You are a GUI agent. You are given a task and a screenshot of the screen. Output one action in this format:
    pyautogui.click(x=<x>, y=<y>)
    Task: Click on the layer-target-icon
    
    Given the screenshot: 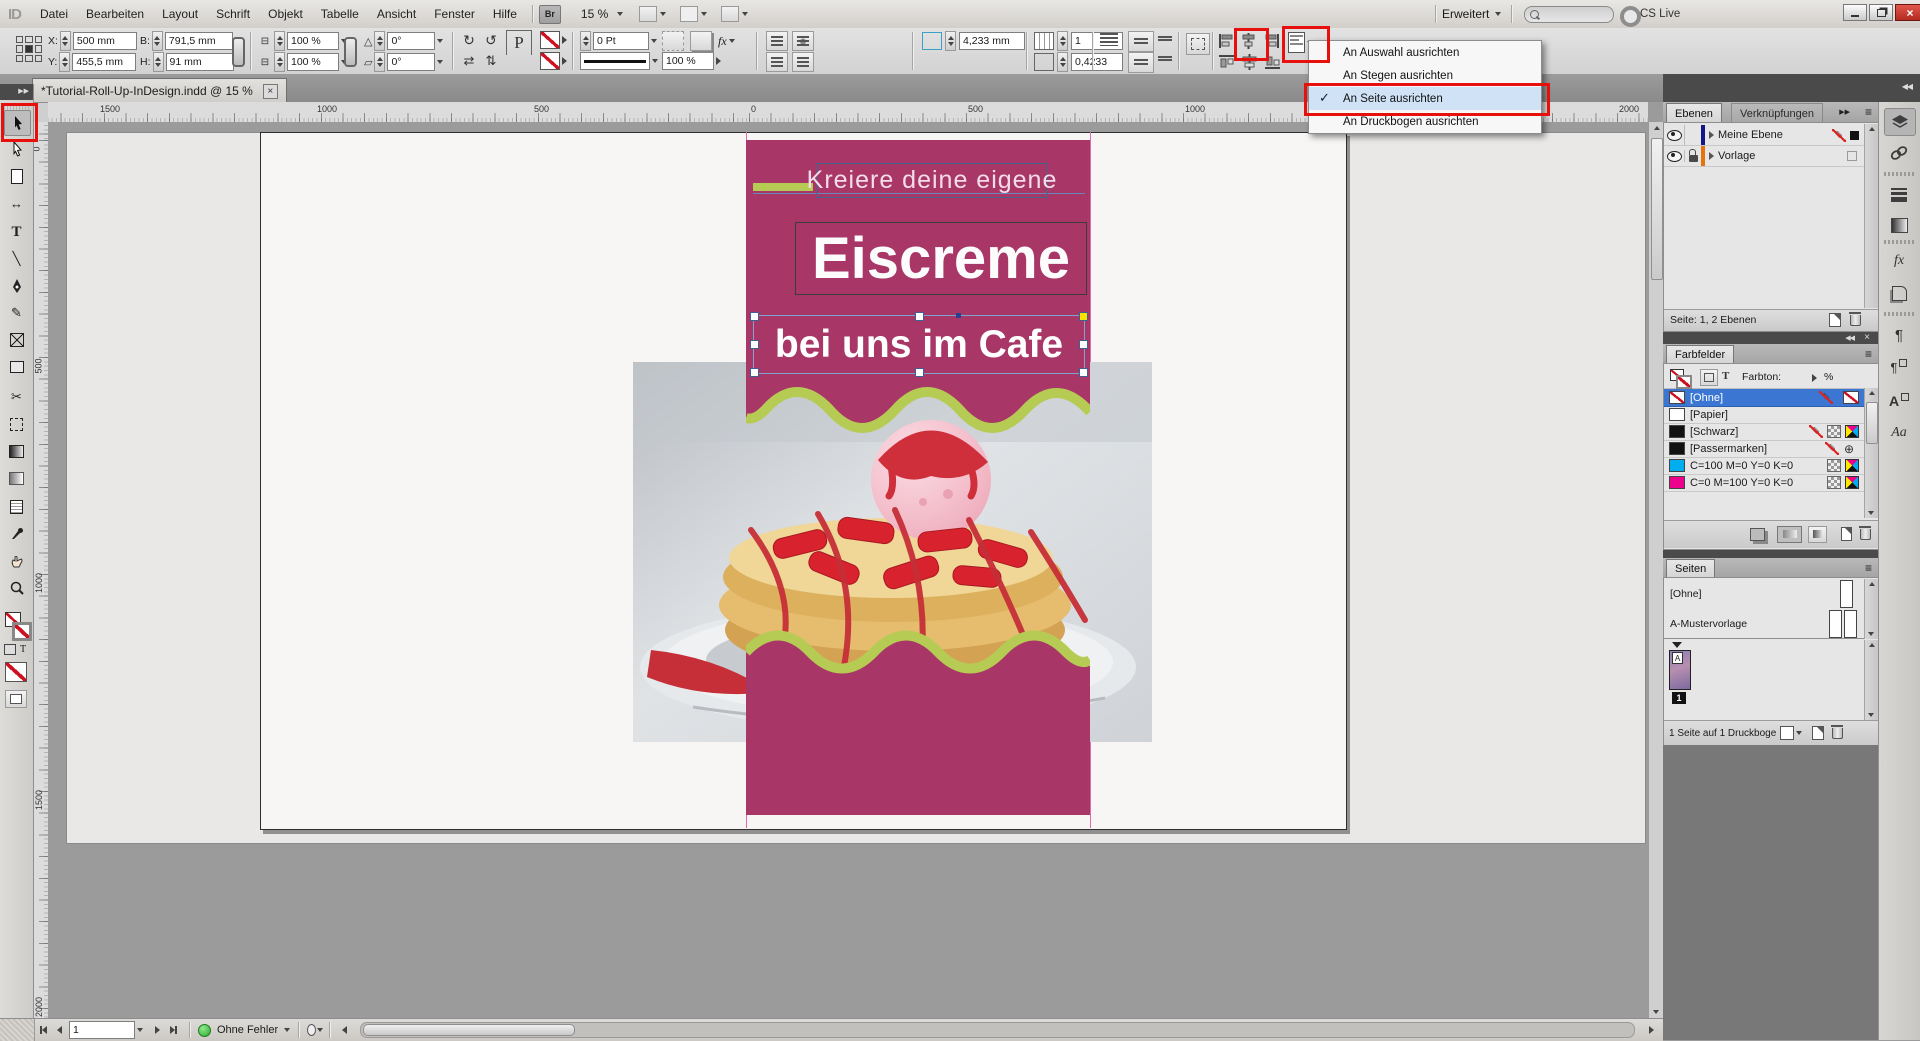 What is the action you would take?
    pyautogui.click(x=1854, y=135)
    